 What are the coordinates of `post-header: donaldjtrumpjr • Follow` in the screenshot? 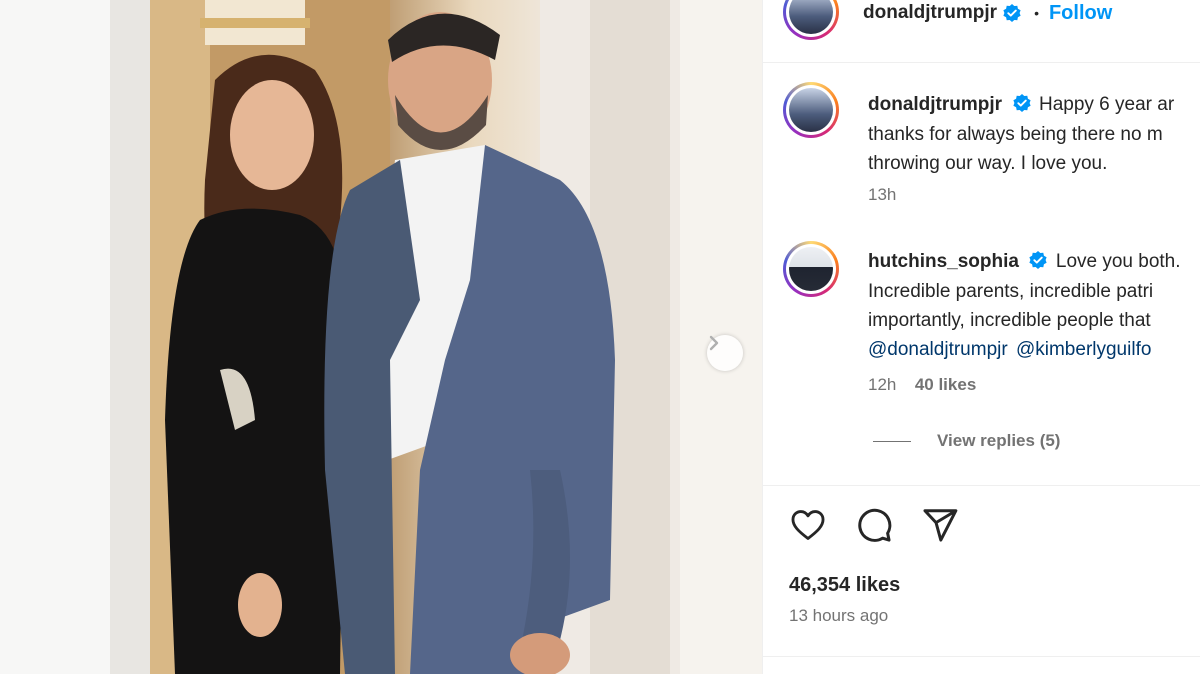 It's located at (987, 13).